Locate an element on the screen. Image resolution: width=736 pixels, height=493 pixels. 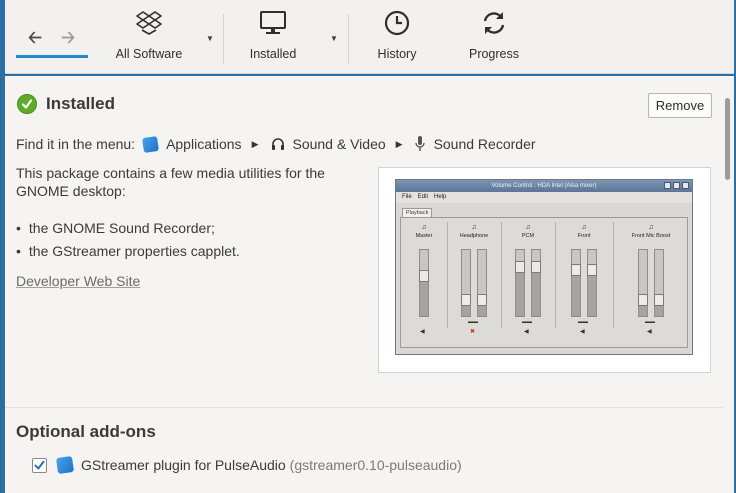
scrollbar-thumb is located at coordinates (727, 139).